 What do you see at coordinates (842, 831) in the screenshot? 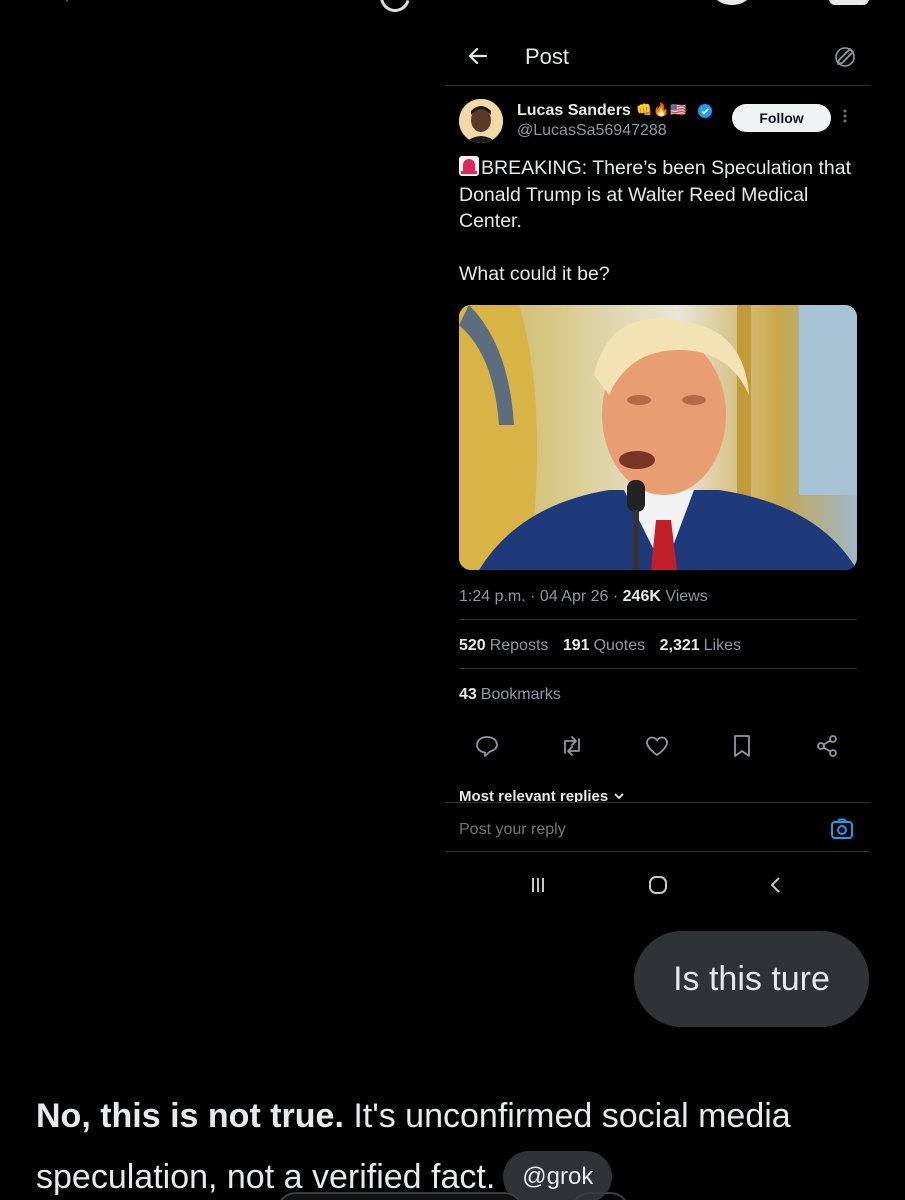
I see `camera-icon` at bounding box center [842, 831].